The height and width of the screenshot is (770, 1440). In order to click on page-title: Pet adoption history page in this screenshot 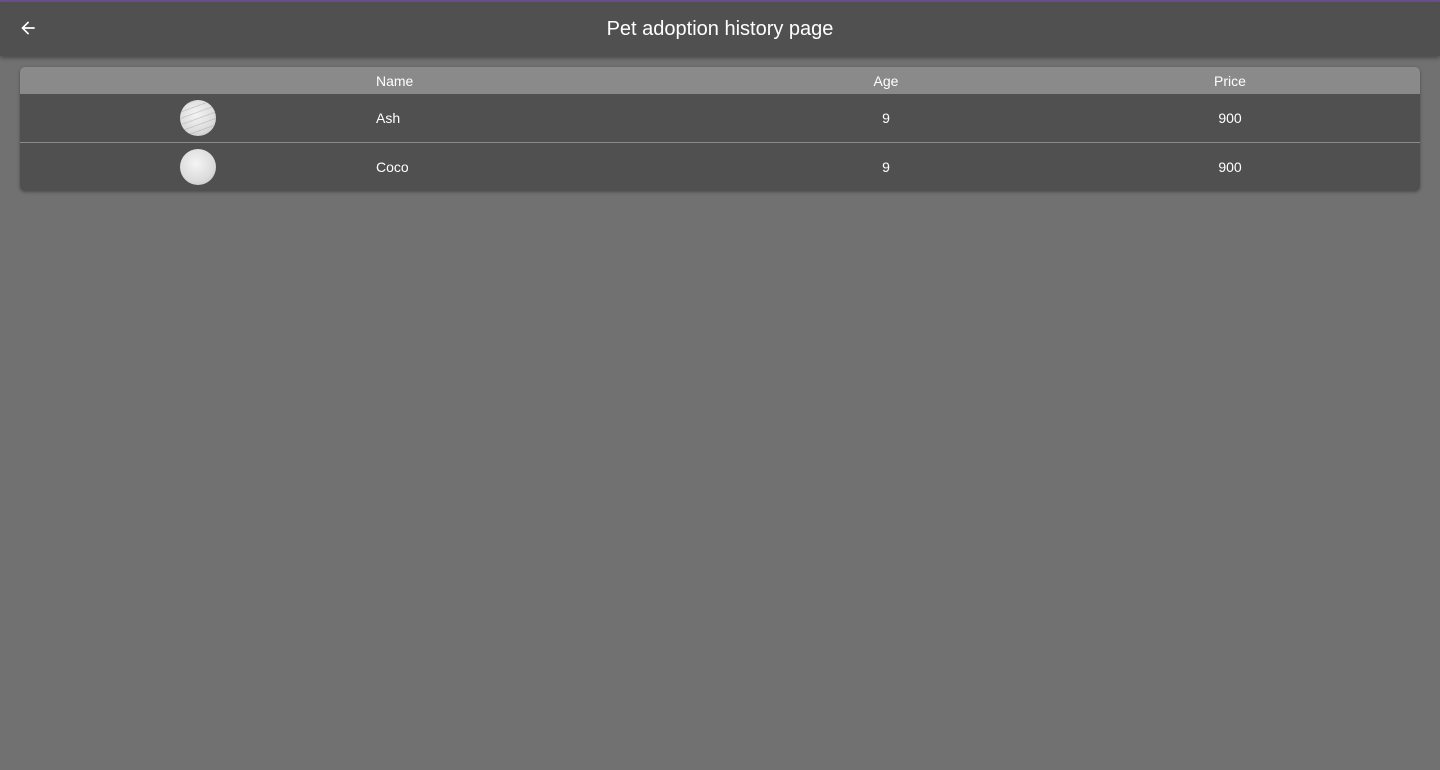, I will do `click(720, 29)`.